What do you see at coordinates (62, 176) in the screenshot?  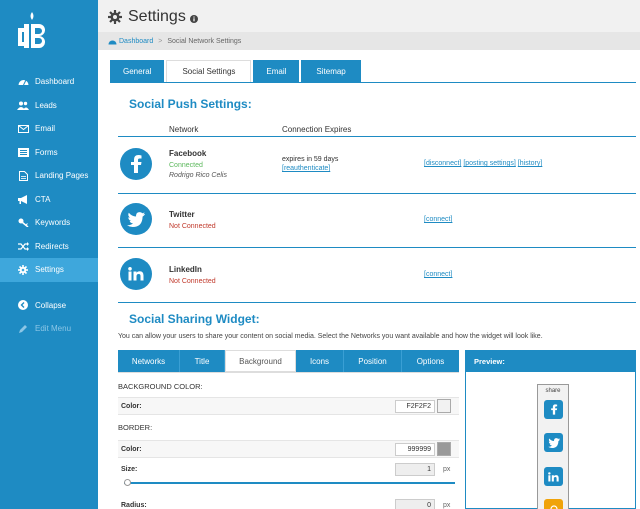 I see `sidebar-item-label: Landing Pages` at bounding box center [62, 176].